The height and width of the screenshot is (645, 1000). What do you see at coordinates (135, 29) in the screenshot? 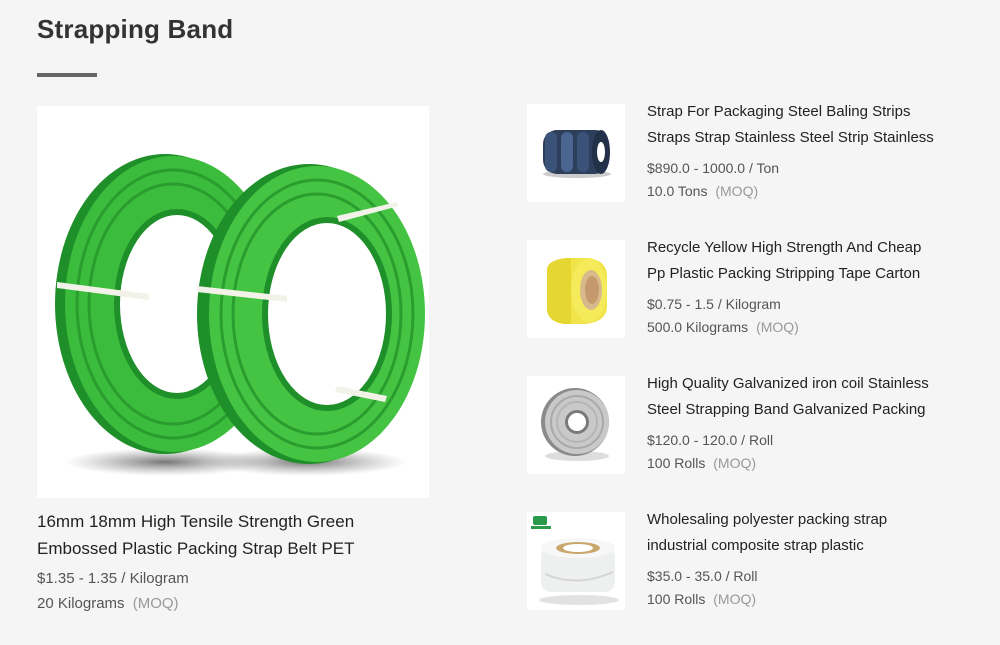
I see `section-title: Strapping Band` at bounding box center [135, 29].